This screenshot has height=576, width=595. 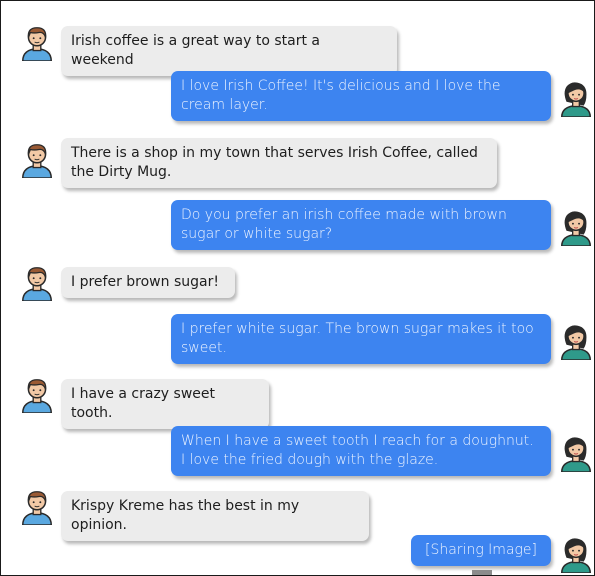 I want to click on user-message: [Sharing Image], so click(x=481, y=550).